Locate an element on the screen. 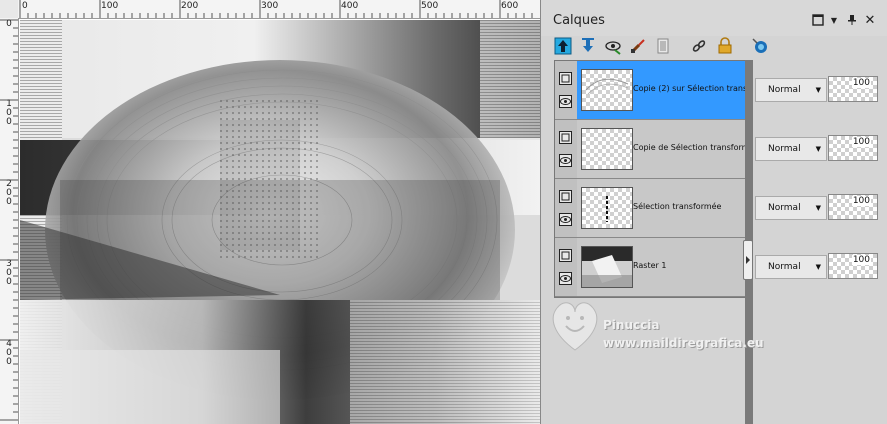  ruler-horizontal: 0 100 200 300 400 500 600 is located at coordinates (279, 9).